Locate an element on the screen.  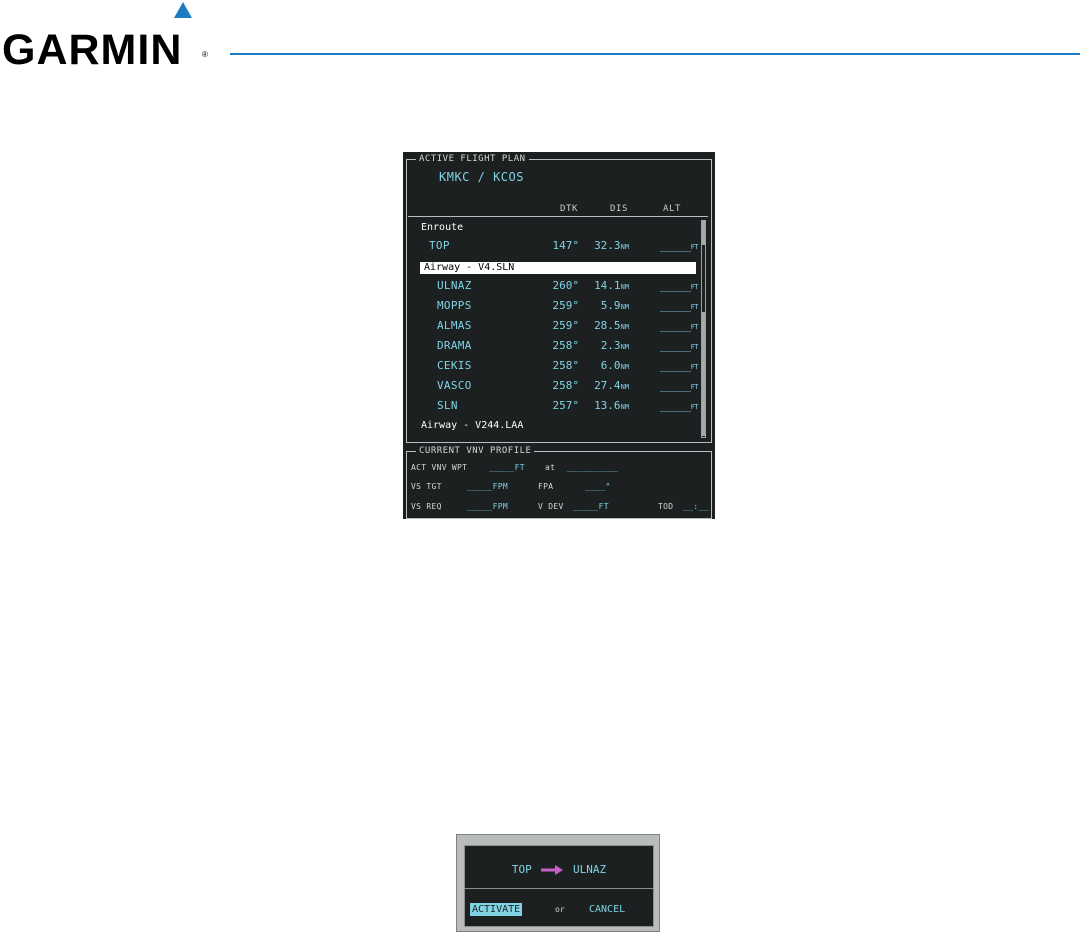
scrollbar-thumb is located at coordinates (703, 374).